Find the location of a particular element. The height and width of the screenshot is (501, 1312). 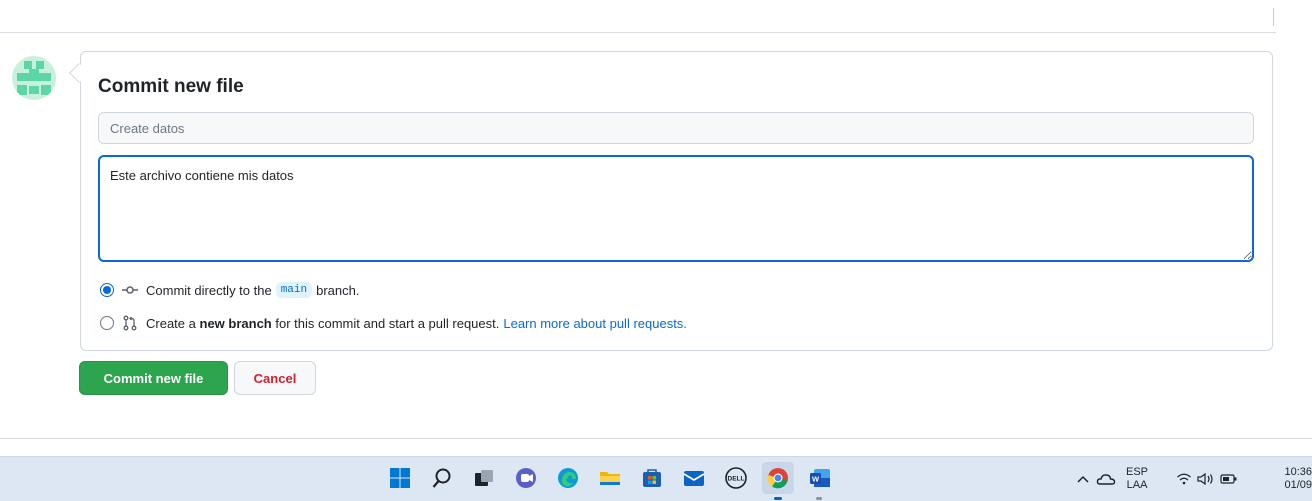

language-top: ESP is located at coordinates (1137, 471).